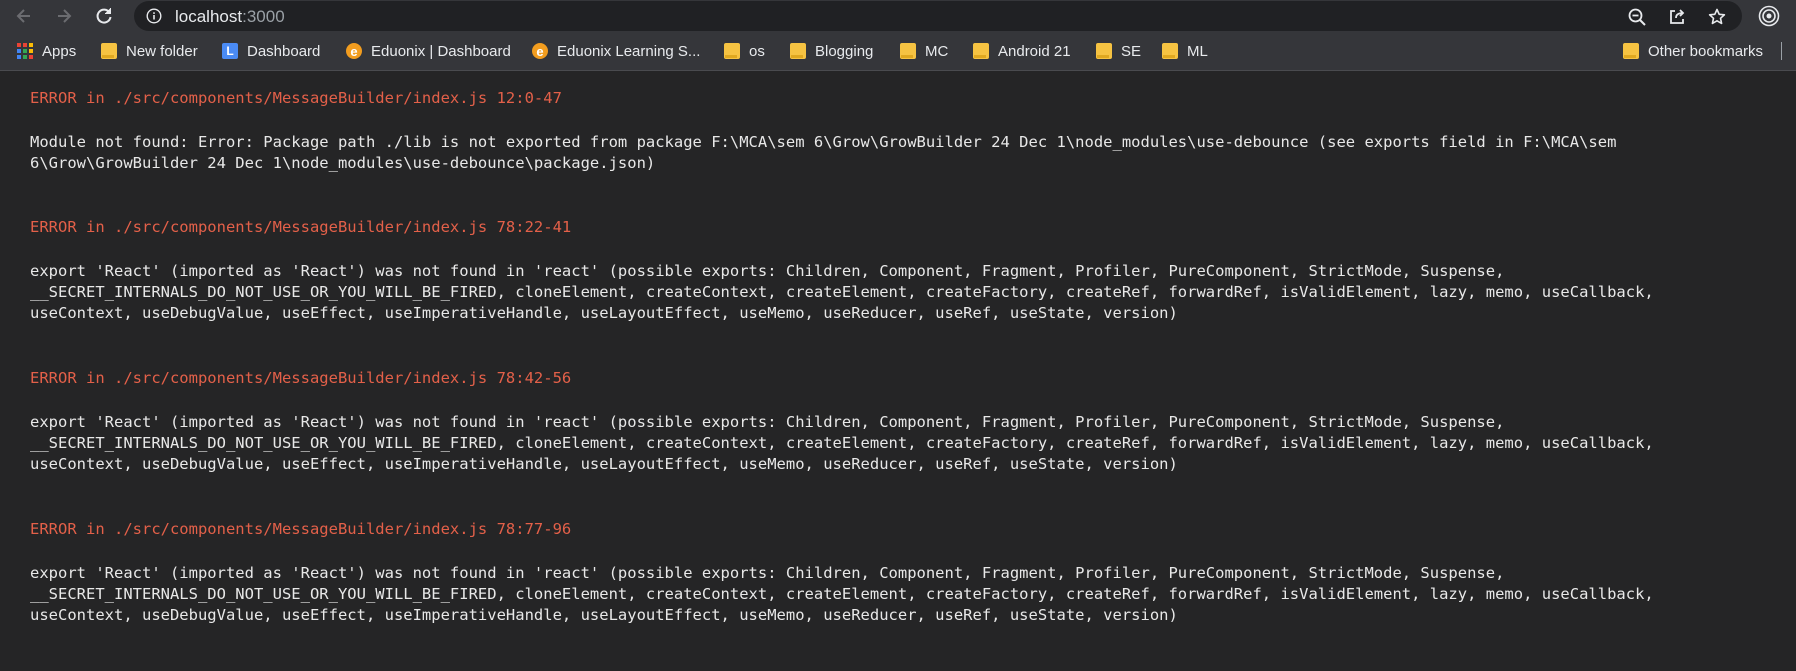 This screenshot has width=1796, height=671. What do you see at coordinates (1677, 17) in the screenshot?
I see `share-icon` at bounding box center [1677, 17].